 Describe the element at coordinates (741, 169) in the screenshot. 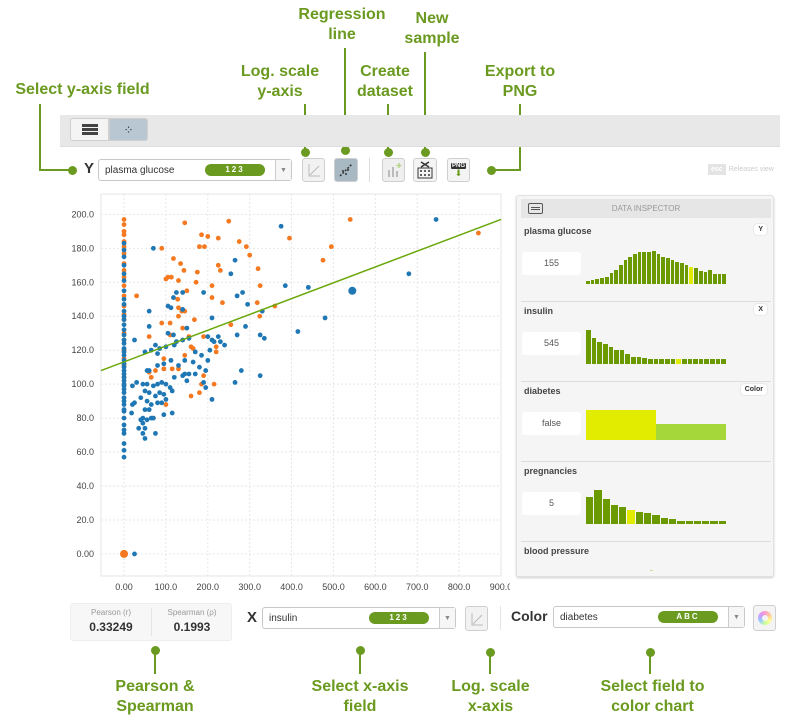

I see `releases-view-link: esc Releases view` at that location.